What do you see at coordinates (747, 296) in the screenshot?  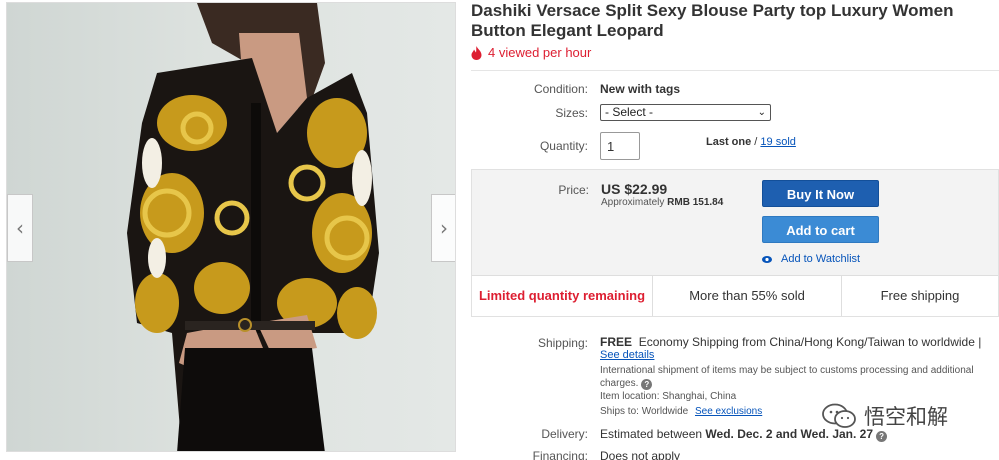 I see `sold-percent-highlight: More than 55% sold` at bounding box center [747, 296].